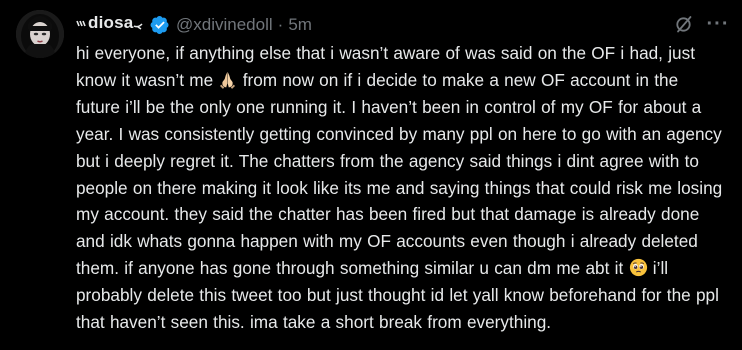  I want to click on pleading-face-emoji-icon, so click(638, 267).